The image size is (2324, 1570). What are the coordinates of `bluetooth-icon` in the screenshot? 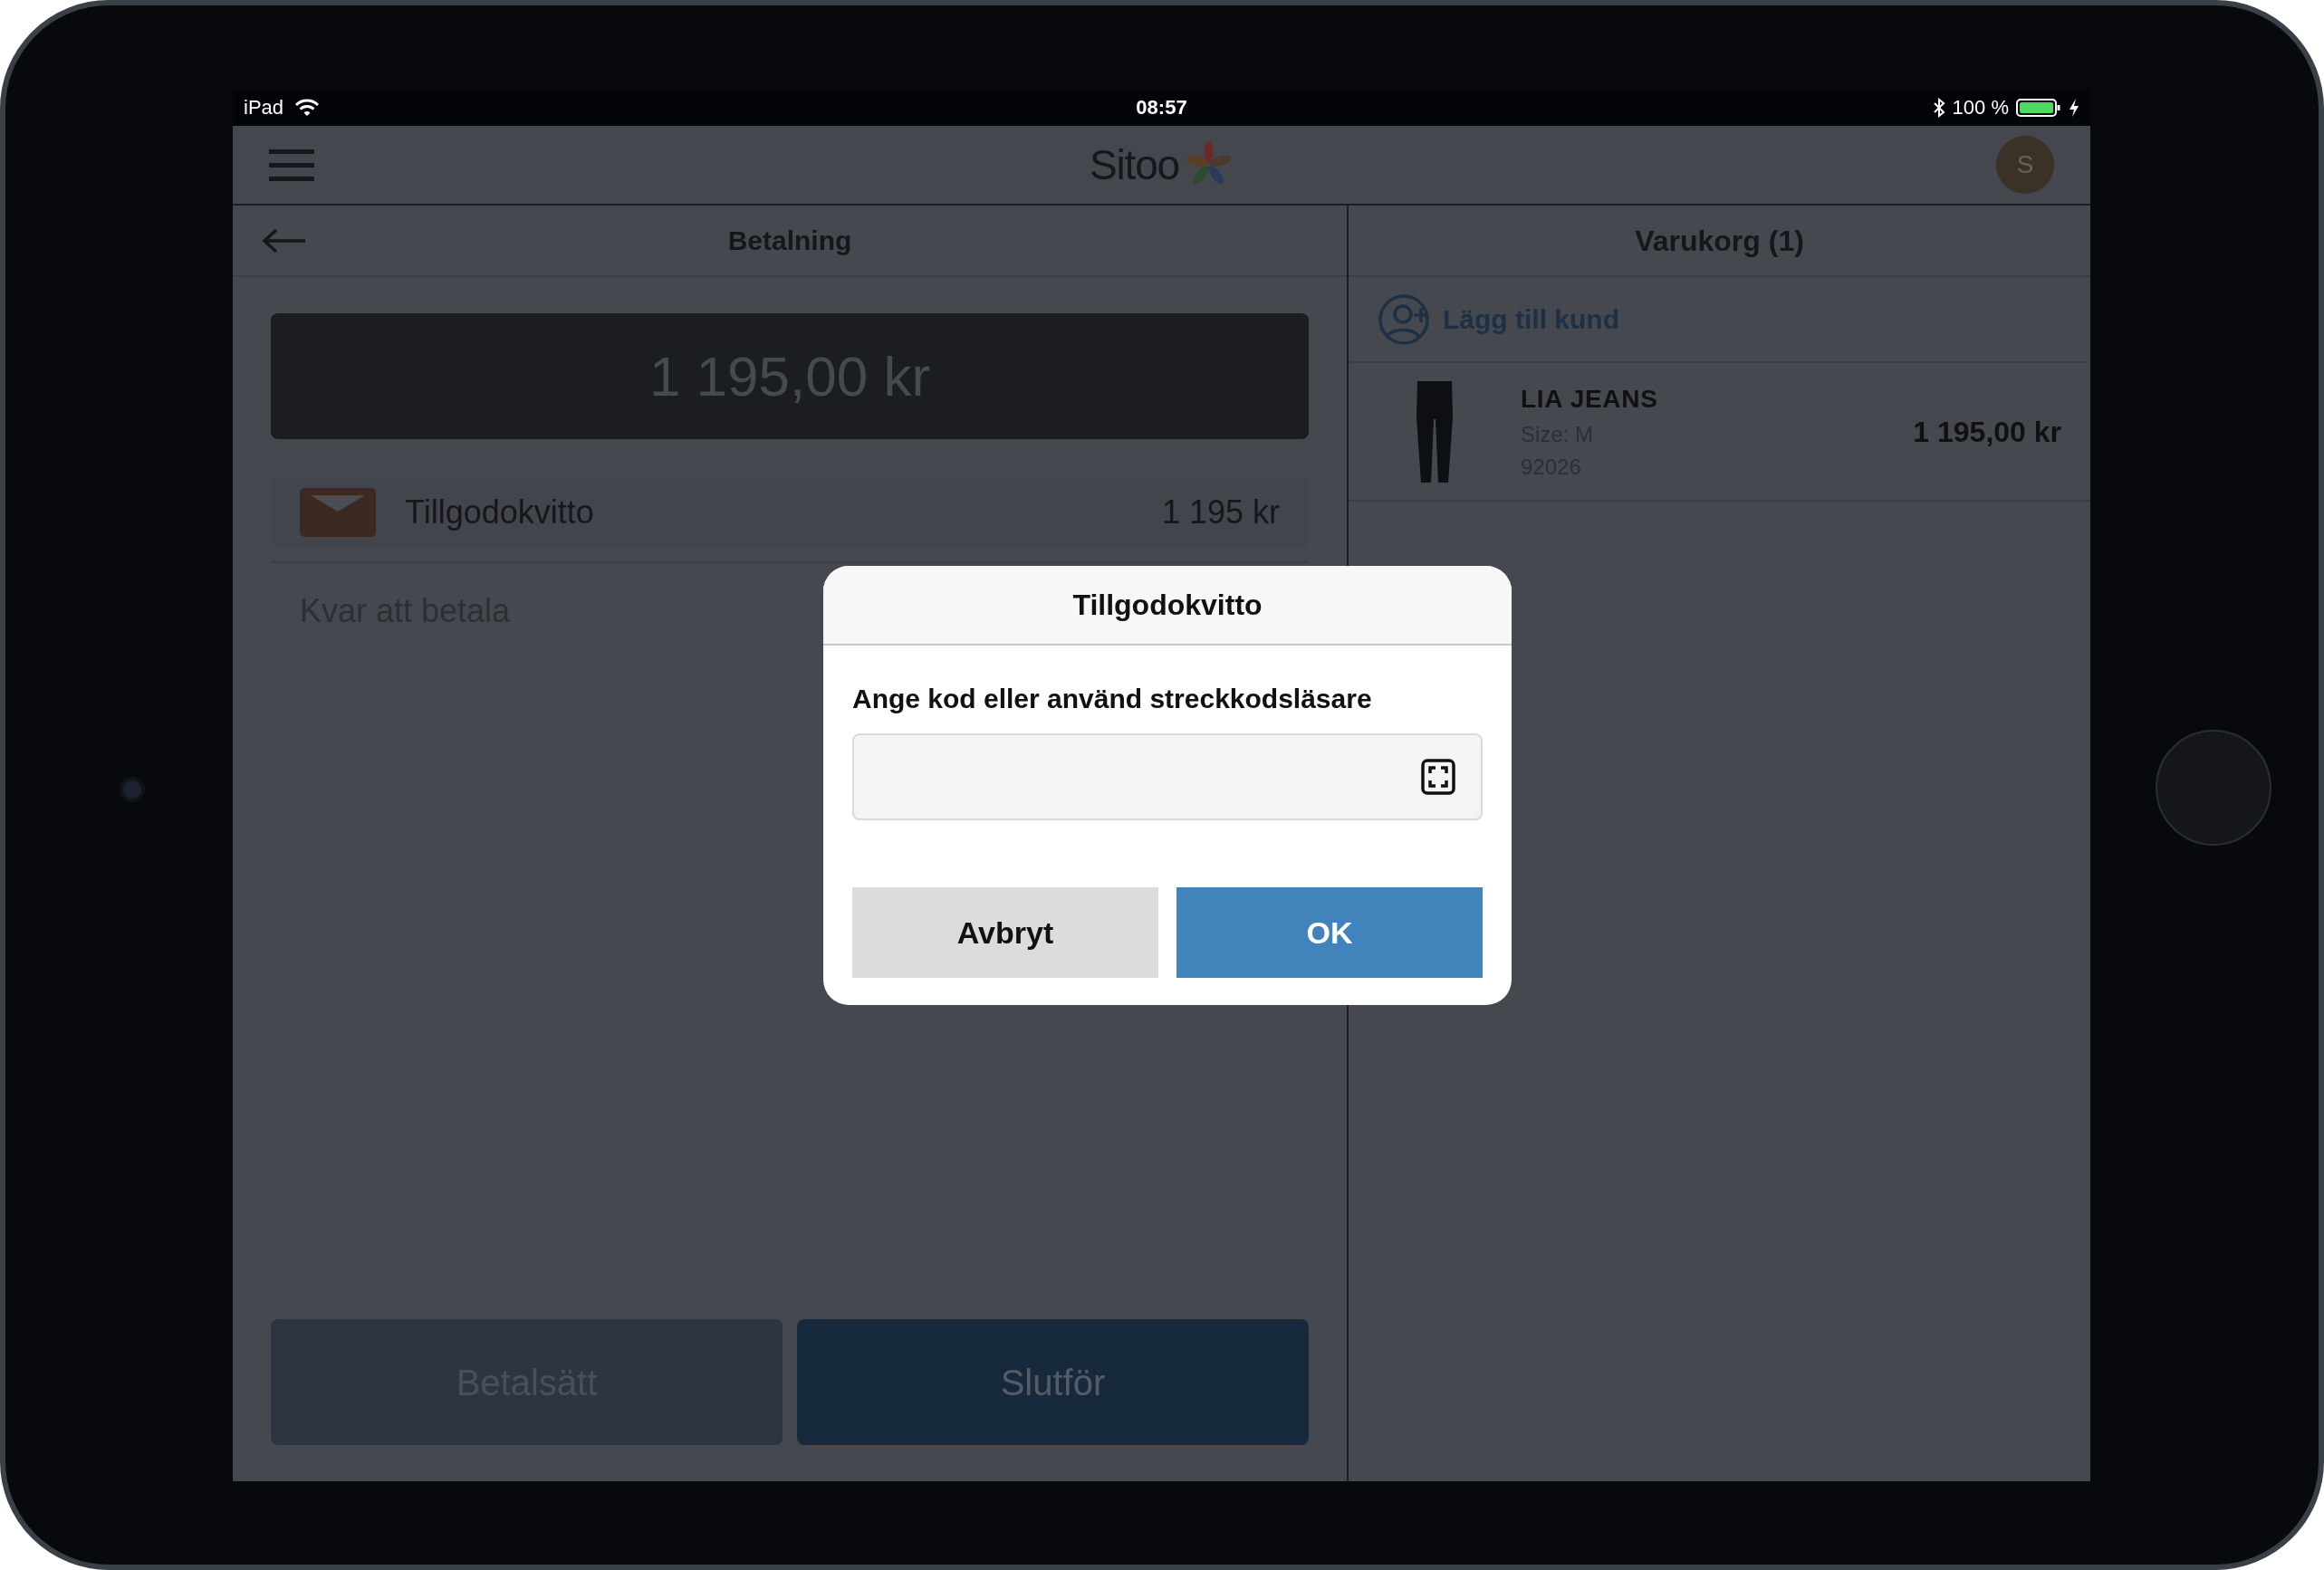 It's located at (1938, 107).